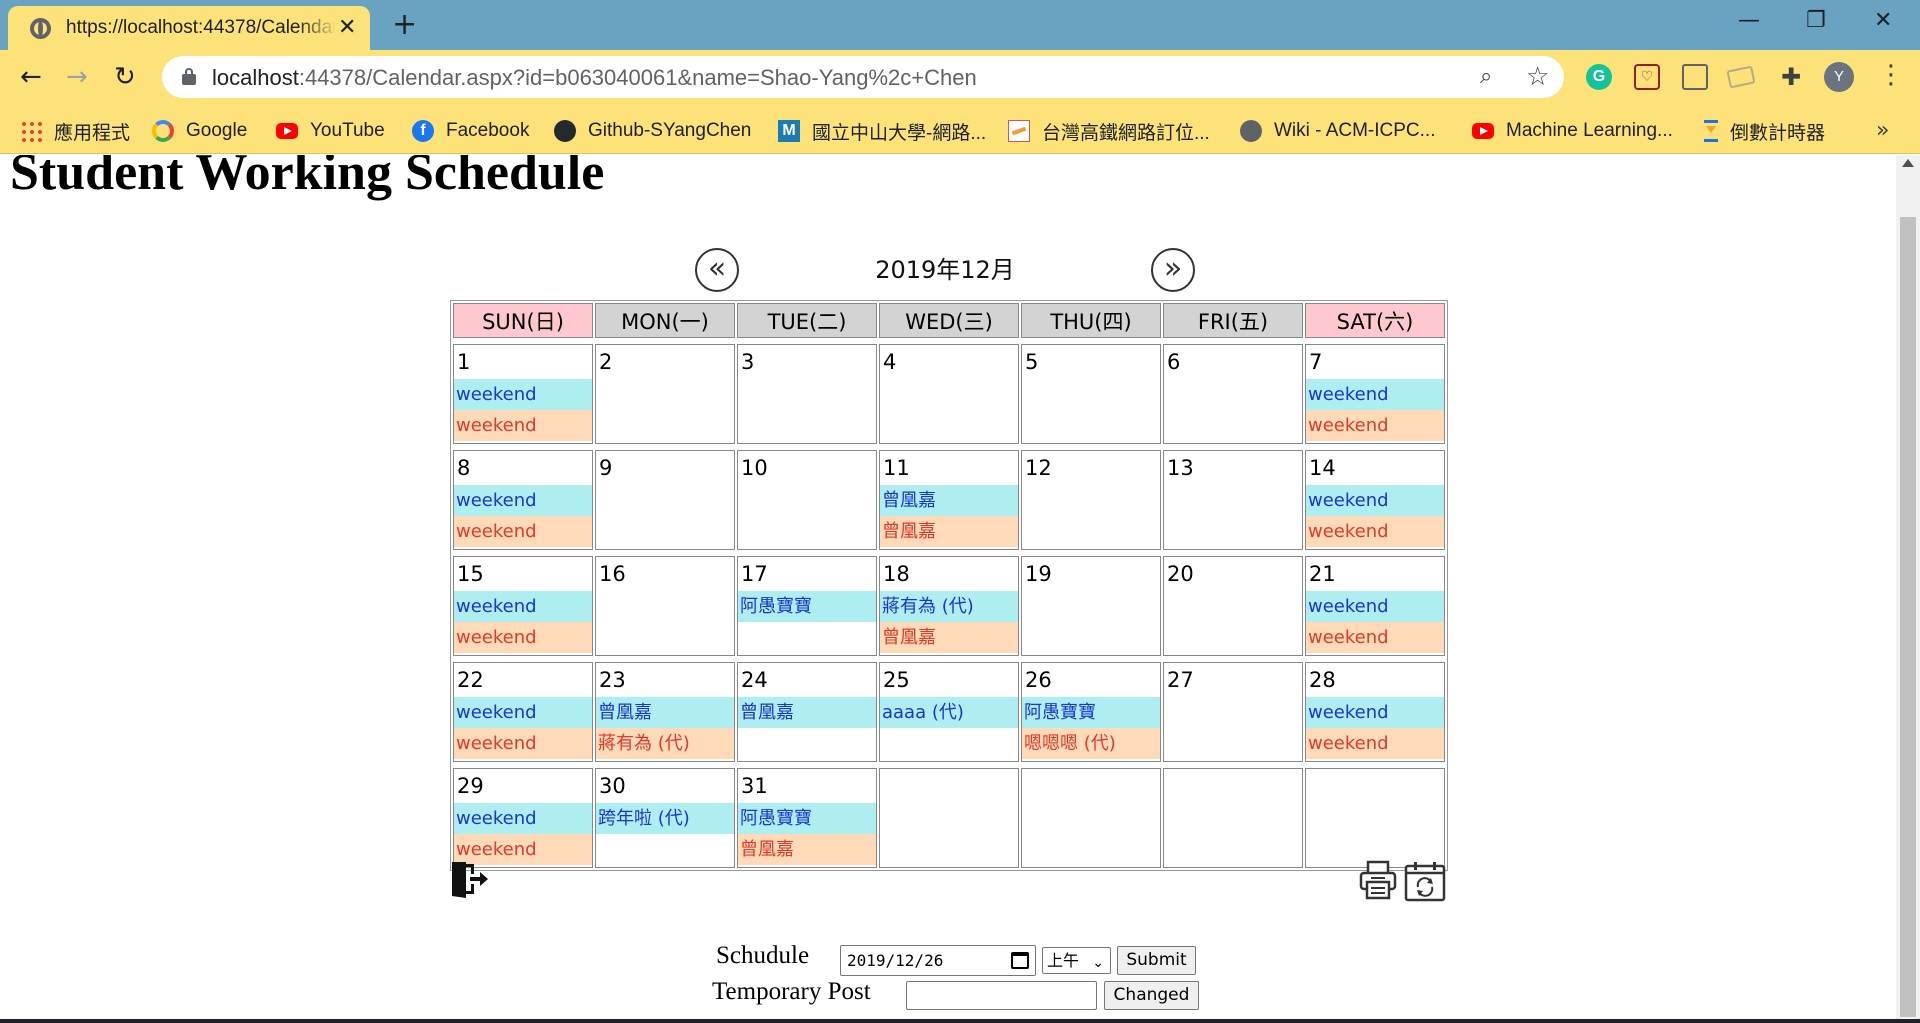 This screenshot has height=1023, width=1920. What do you see at coordinates (652, 131) in the screenshot?
I see `bookmark-github: Github-SYangChen` at bounding box center [652, 131].